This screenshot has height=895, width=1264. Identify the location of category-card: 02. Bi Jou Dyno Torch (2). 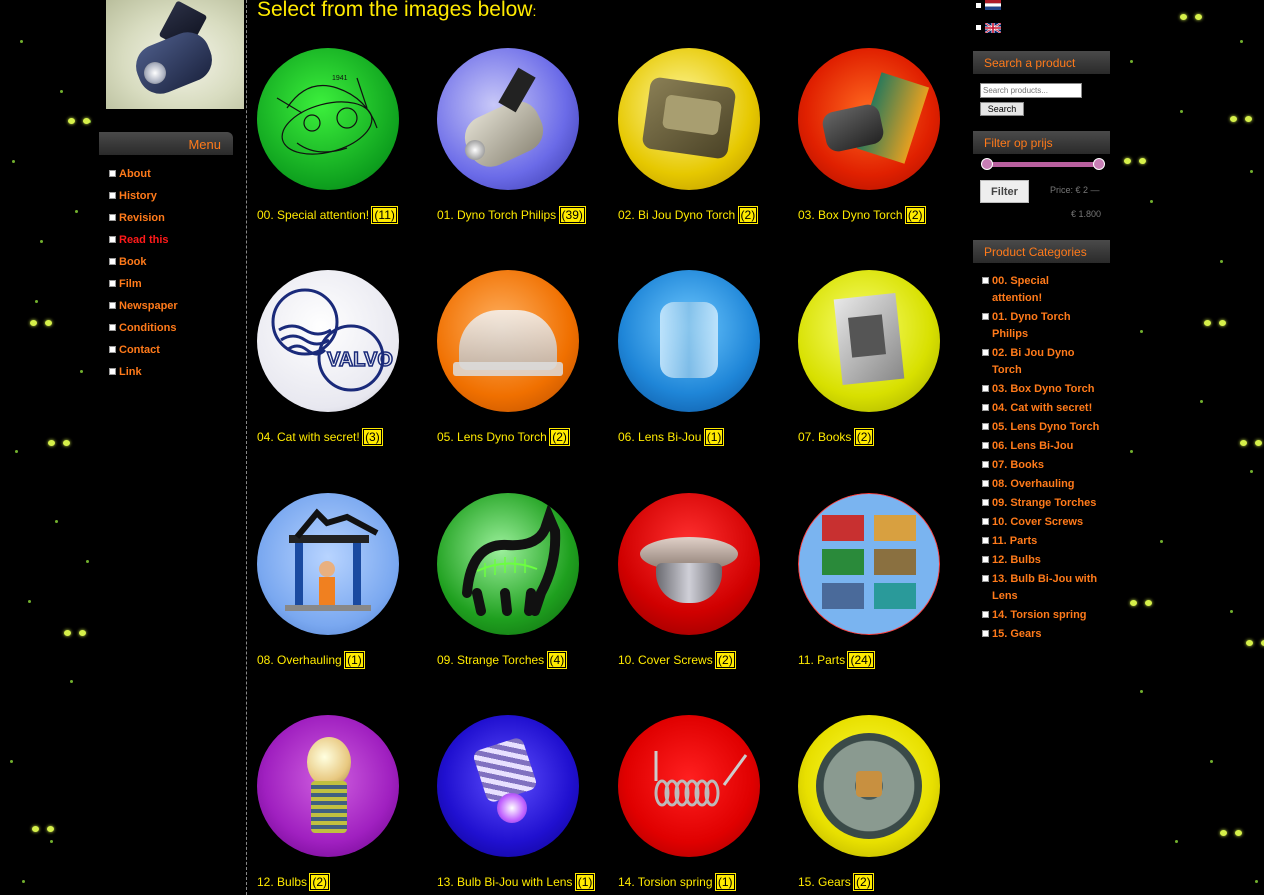
(705, 136).